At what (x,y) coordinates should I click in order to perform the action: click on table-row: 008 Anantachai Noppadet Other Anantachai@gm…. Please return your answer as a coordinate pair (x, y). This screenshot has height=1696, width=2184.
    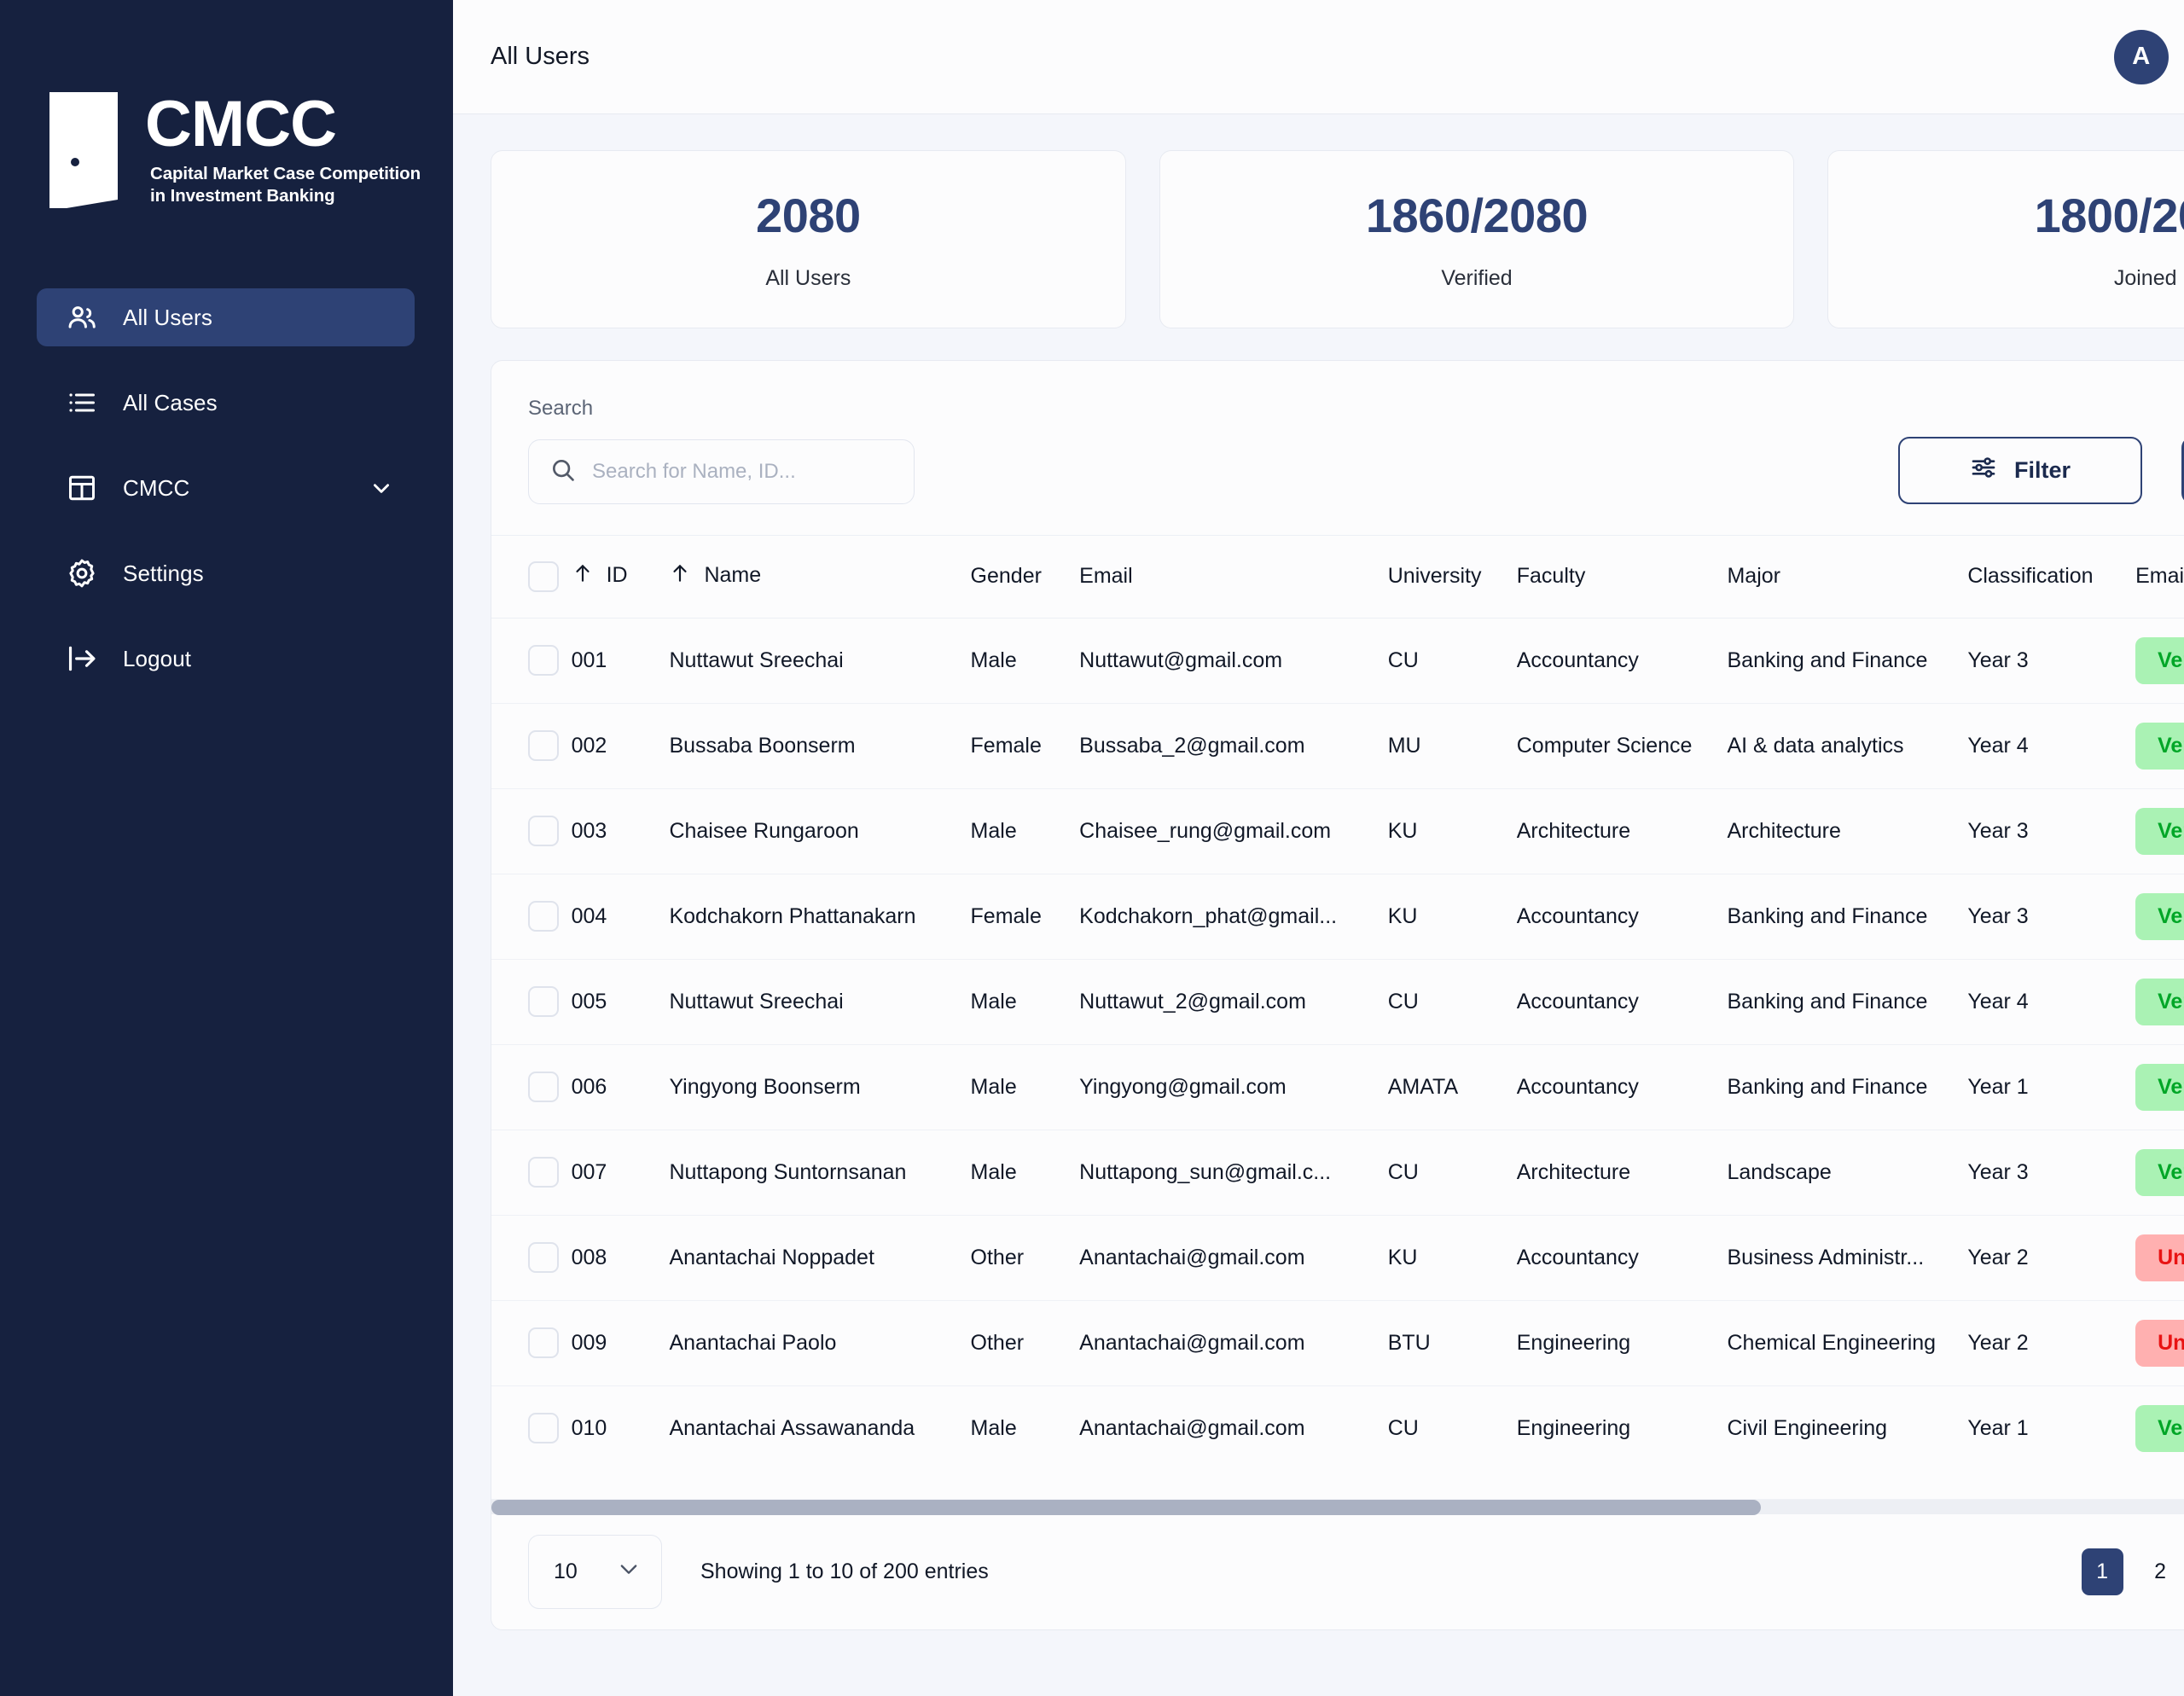
    Looking at the image, I should click on (1337, 1258).